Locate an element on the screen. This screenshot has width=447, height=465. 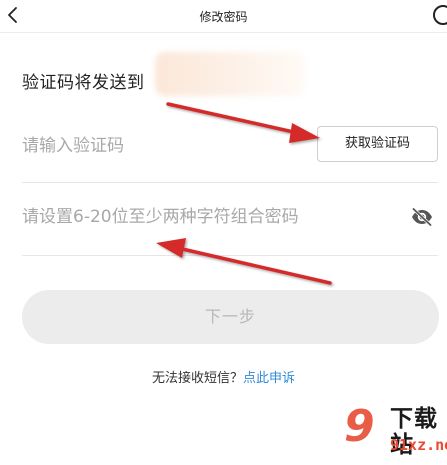
send-hint-text: 验证码将发送到 is located at coordinates (83, 83).